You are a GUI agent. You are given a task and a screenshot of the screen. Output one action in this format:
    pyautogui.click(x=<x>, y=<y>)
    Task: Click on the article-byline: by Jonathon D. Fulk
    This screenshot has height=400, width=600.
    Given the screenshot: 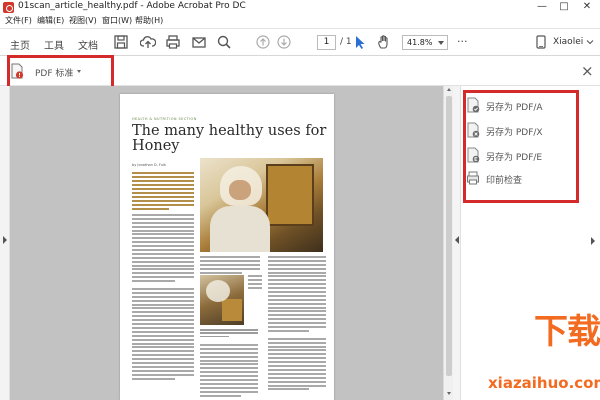 What is the action you would take?
    pyautogui.click(x=149, y=165)
    